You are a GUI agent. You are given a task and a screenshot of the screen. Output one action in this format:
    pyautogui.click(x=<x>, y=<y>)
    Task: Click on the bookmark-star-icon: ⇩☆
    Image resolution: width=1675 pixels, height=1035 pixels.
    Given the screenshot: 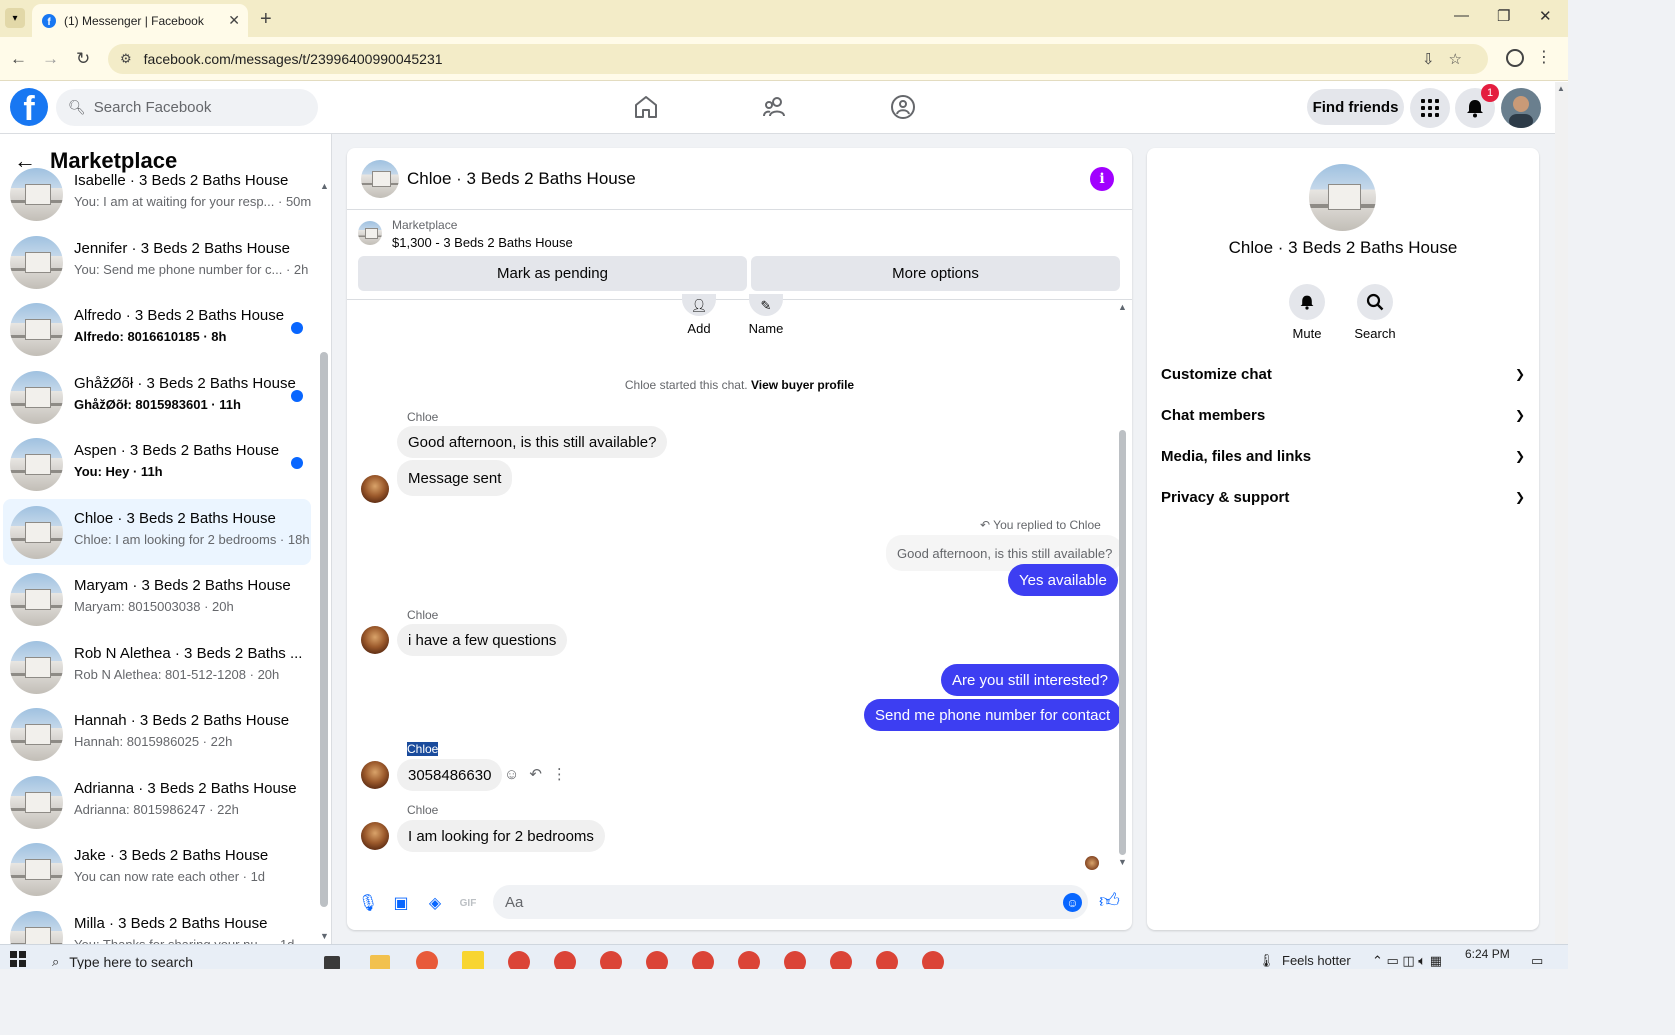 What is the action you would take?
    pyautogui.click(x=1449, y=59)
    